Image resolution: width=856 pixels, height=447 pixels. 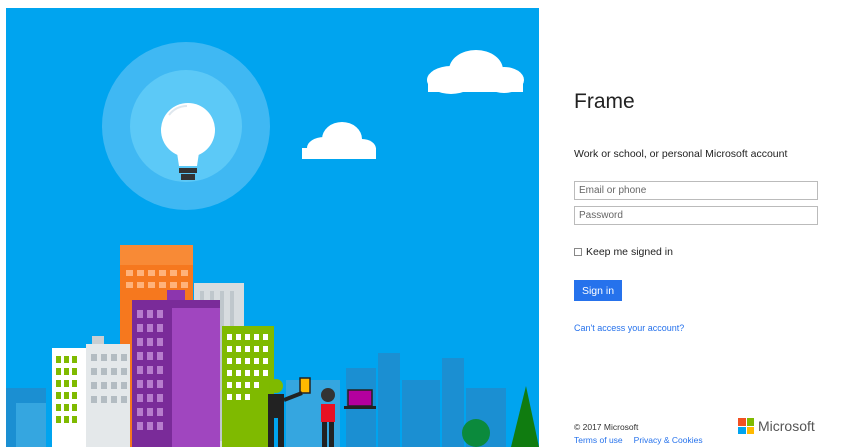 What do you see at coordinates (696, 215) in the screenshot?
I see `password-input` at bounding box center [696, 215].